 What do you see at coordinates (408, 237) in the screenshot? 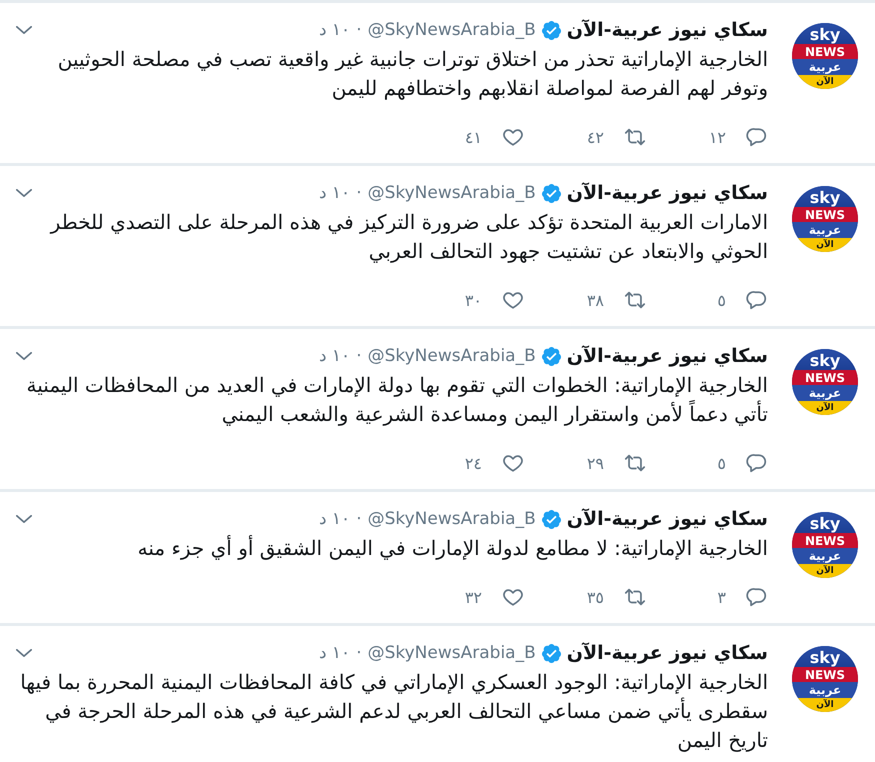
I see `tweet-text: الامارات العربية المتحدة تؤكد على ضرورة التركيز في هذه المرحلة على التصدي للخطر الحوثي والابتعاد عن تشتيت جهود التحالف العربي` at bounding box center [408, 237].